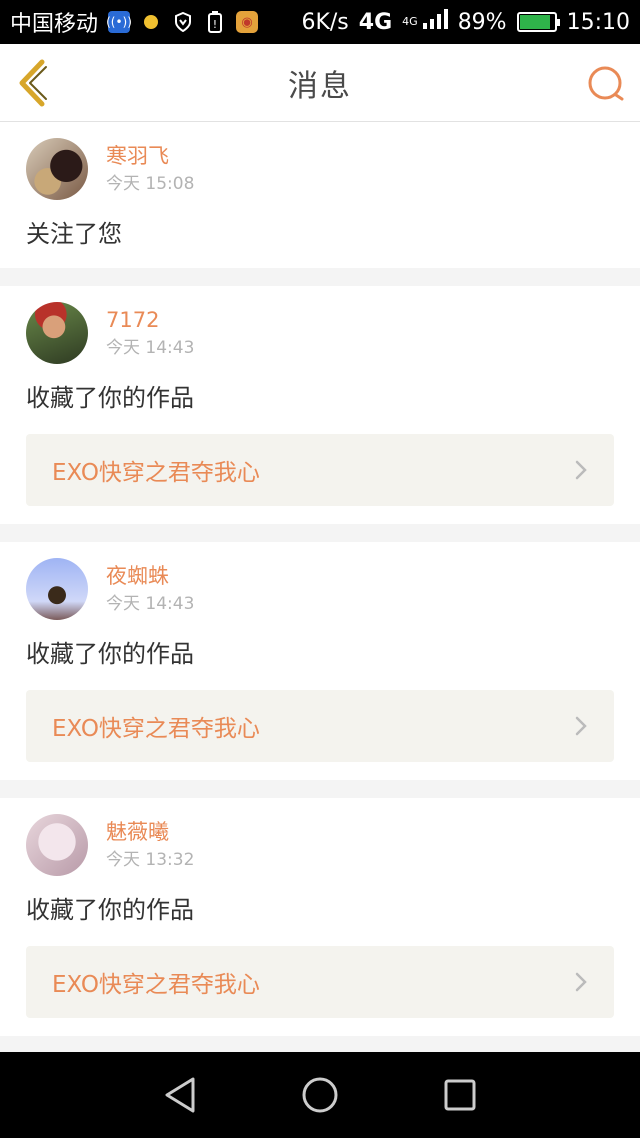  What do you see at coordinates (320, 86) in the screenshot?
I see `page-title: 消息` at bounding box center [320, 86].